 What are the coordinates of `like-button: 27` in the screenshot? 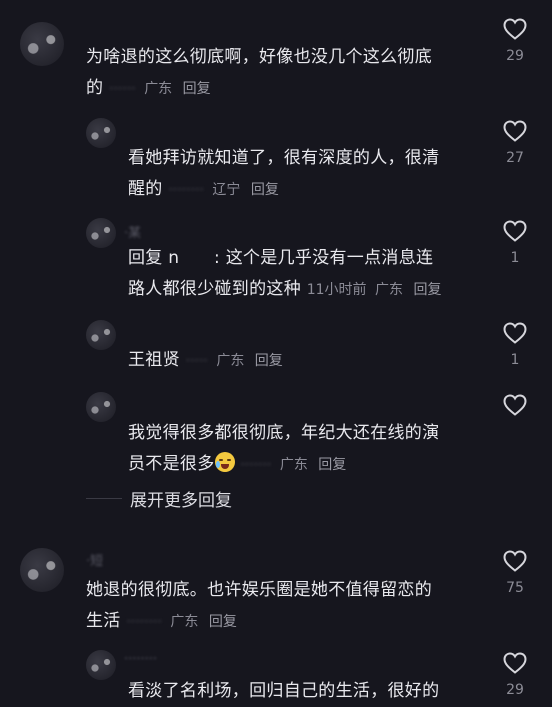 It's located at (515, 143).